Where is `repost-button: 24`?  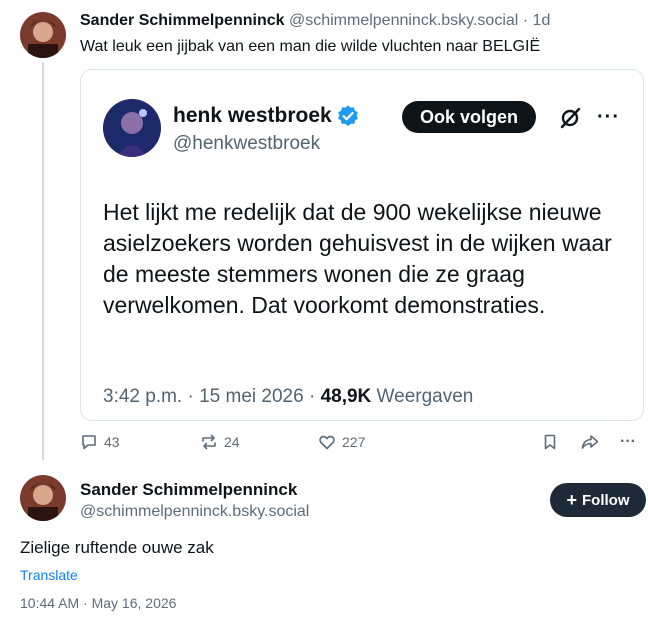 repost-button: 24 is located at coordinates (220, 442).